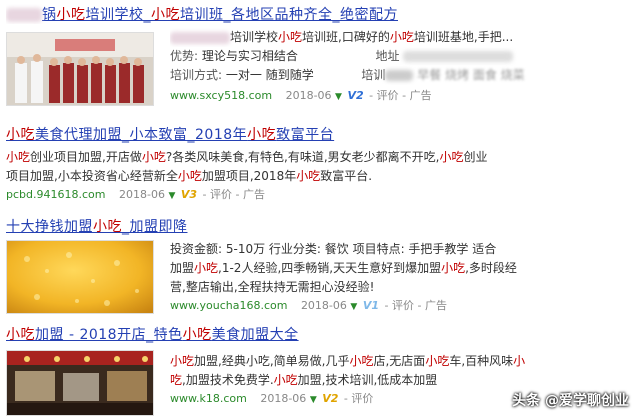  I want to click on review-link-1: 评价, so click(388, 95).